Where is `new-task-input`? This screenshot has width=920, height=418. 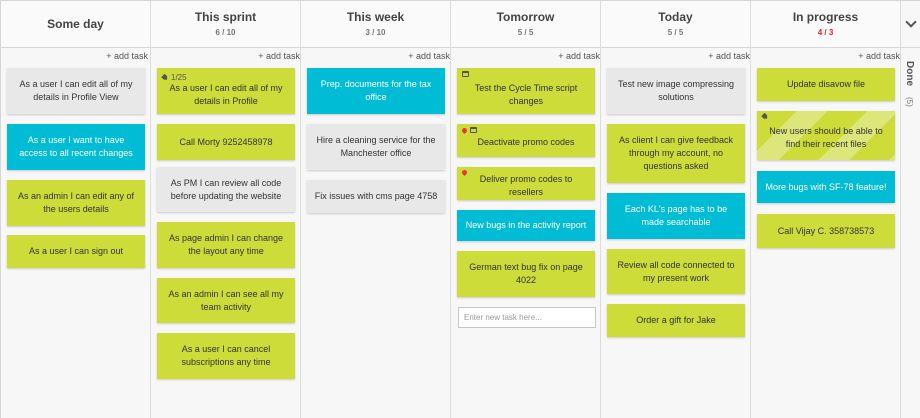
new-task-input is located at coordinates (527, 317).